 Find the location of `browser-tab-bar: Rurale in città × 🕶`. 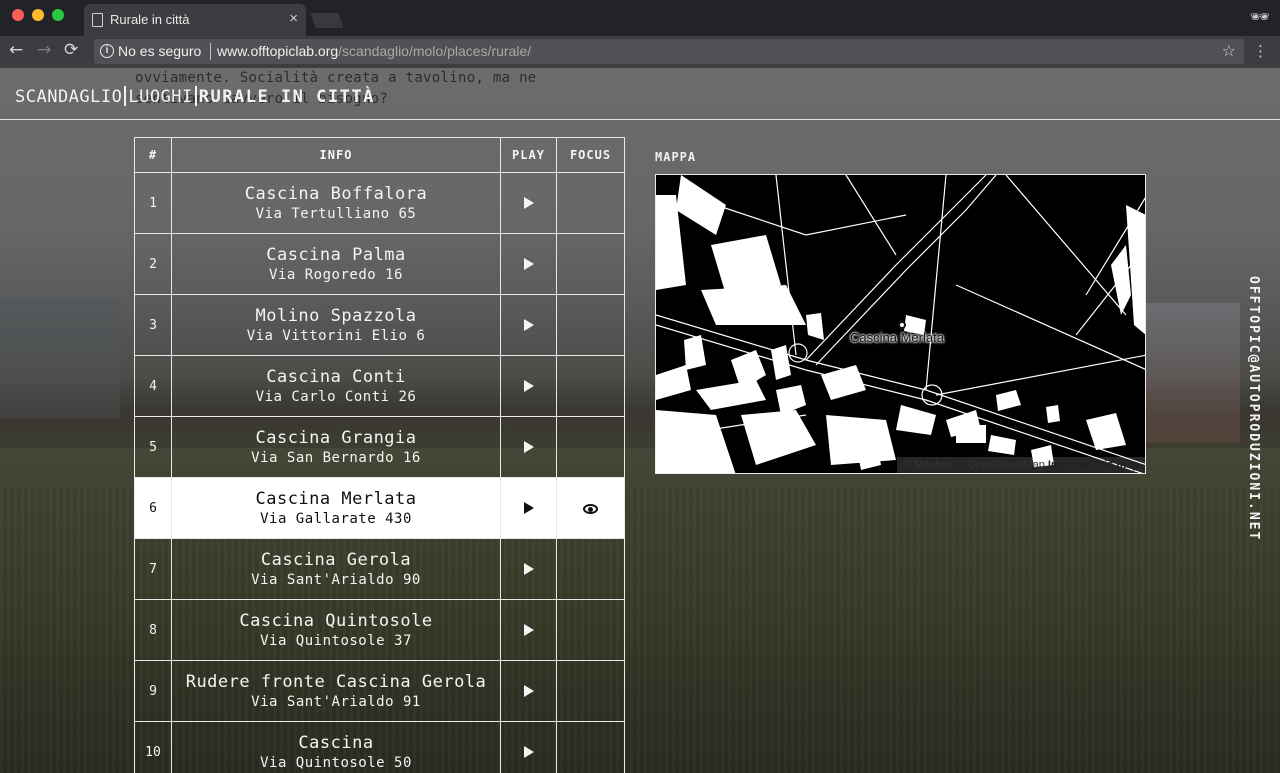

browser-tab-bar: Rurale in città × 🕶 is located at coordinates (640, 18).